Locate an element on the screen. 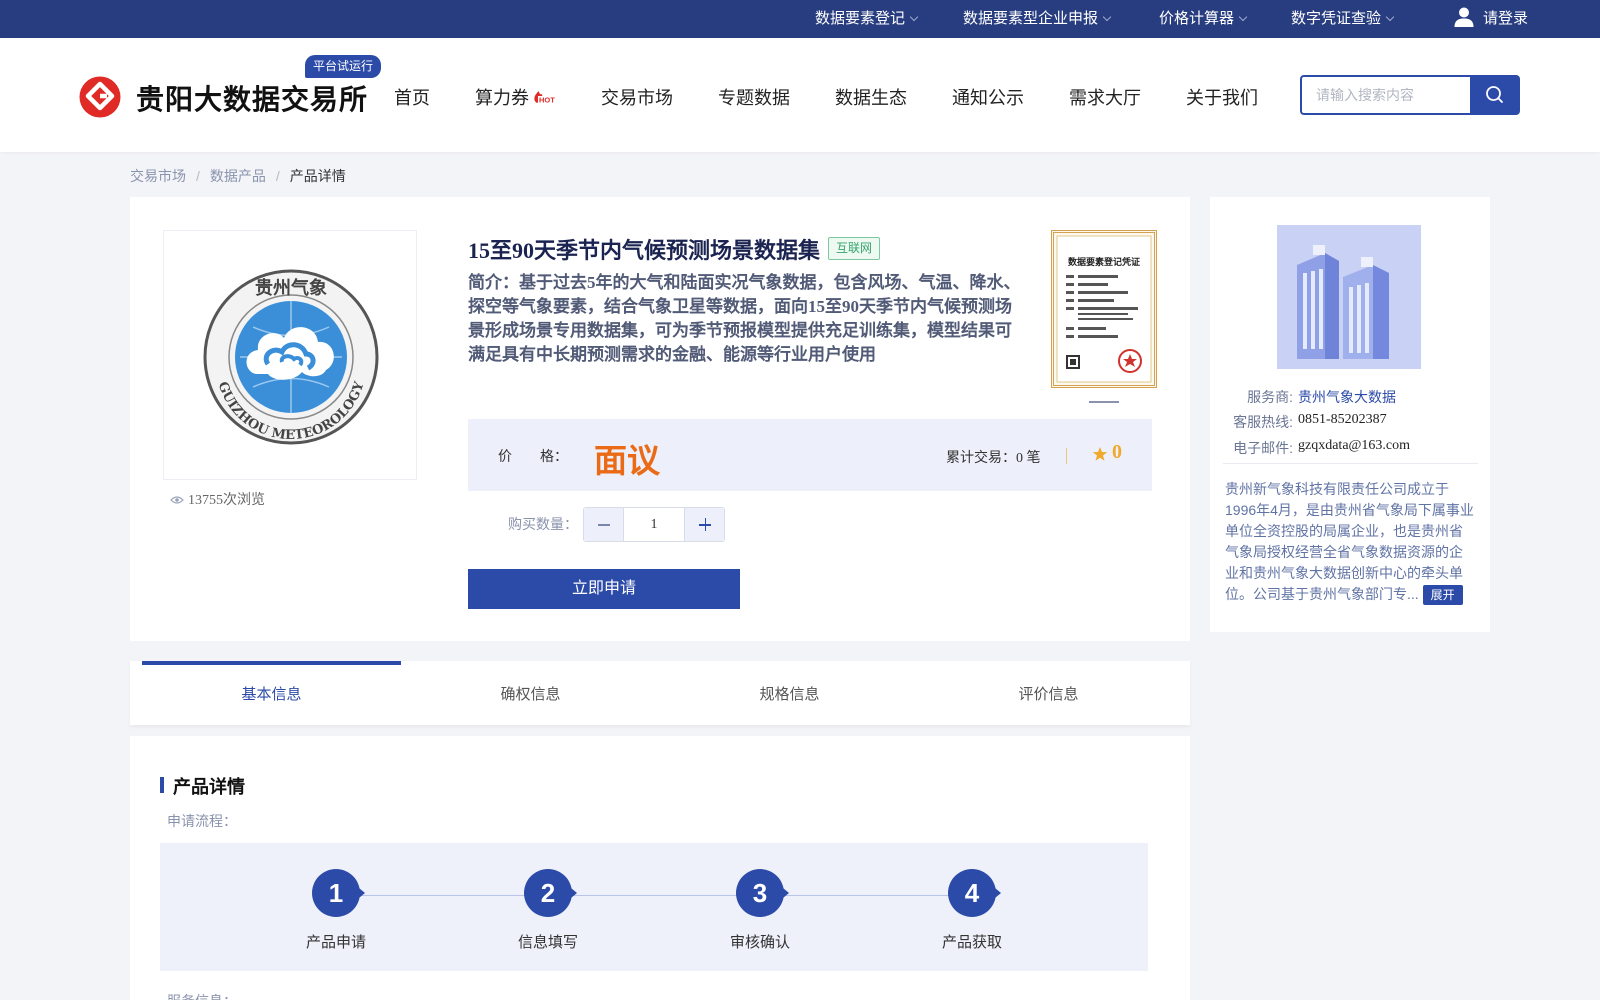 The width and height of the screenshot is (1600, 1000). view-count: 13755次浏览 is located at coordinates (217, 499).